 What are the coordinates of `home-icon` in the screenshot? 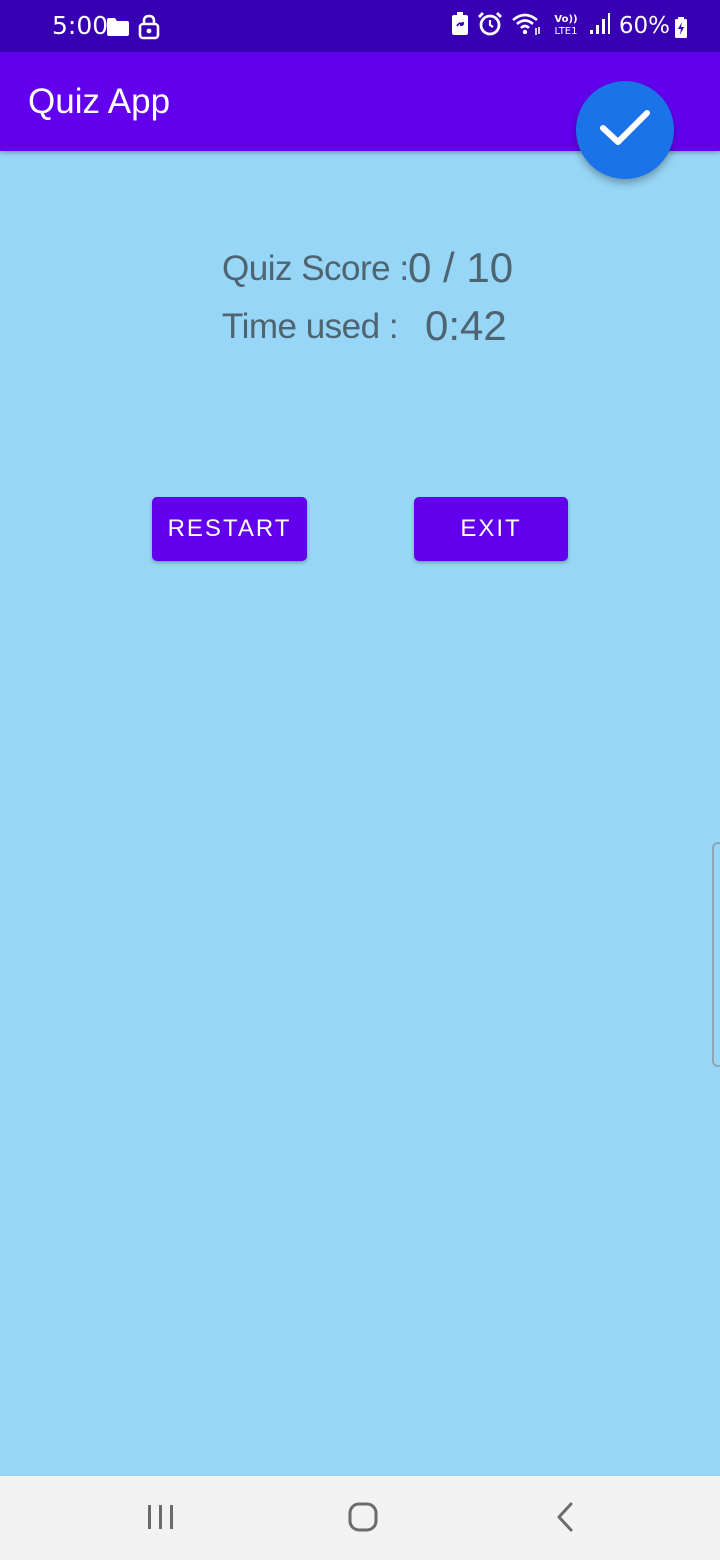 It's located at (363, 1519).